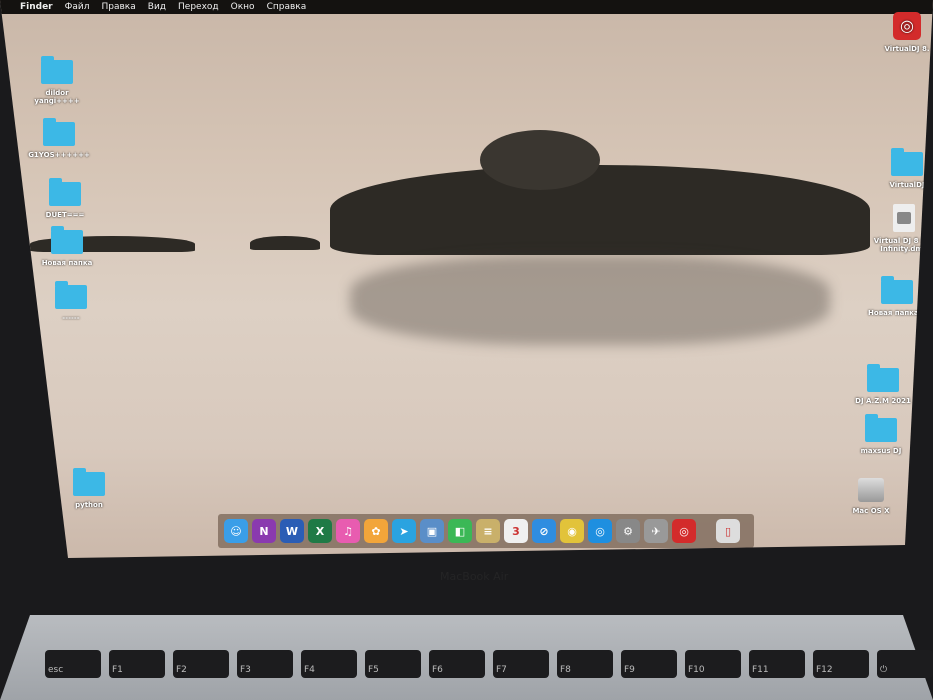 The height and width of the screenshot is (700, 933). Describe the element at coordinates (516, 531) in the screenshot. I see `dock-calendar-icon: 3` at that location.